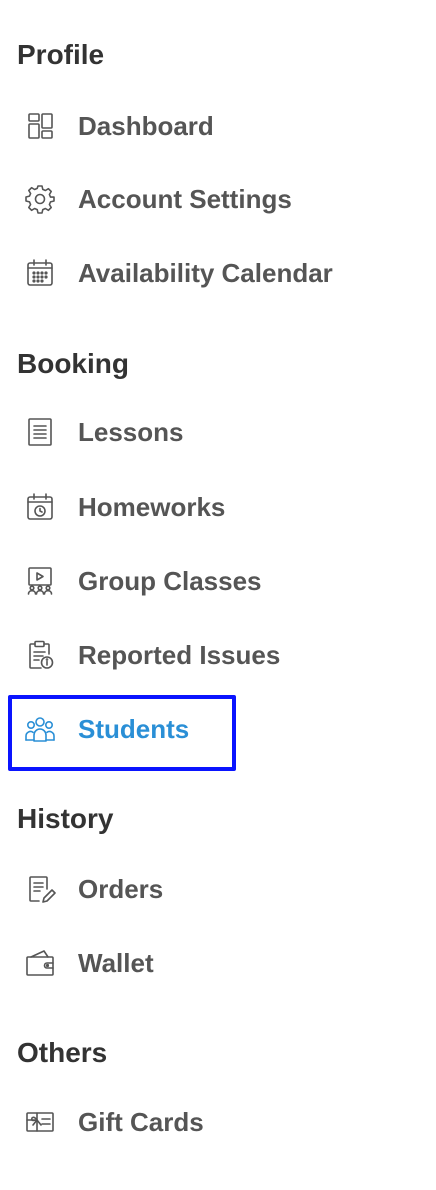 The height and width of the screenshot is (1190, 436). Describe the element at coordinates (216, 963) in the screenshot. I see `sidebar-item-wallet: Wallet` at that location.